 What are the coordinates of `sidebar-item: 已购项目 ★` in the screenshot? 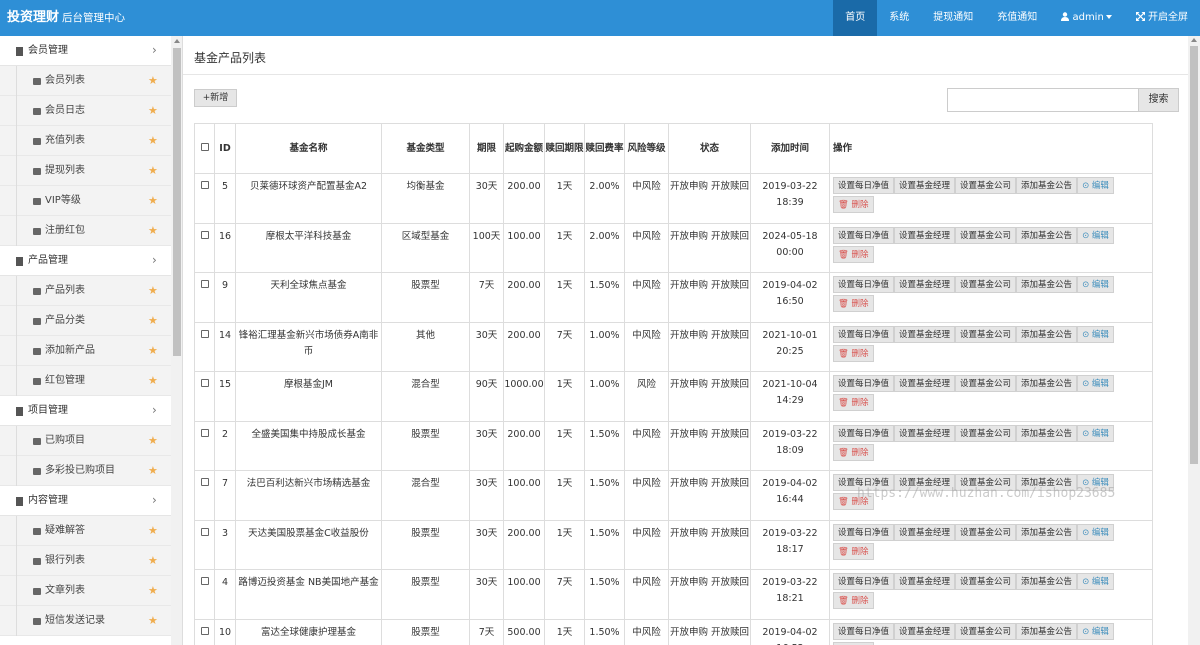 It's located at (85, 441).